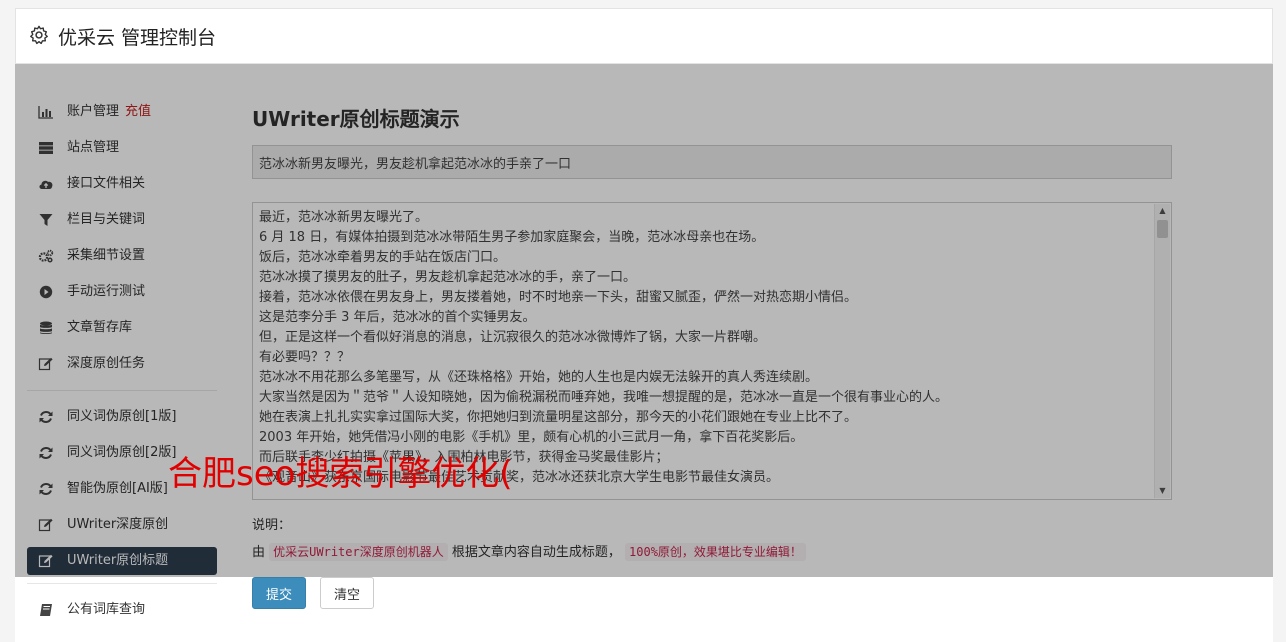 This screenshot has width=1286, height=642. I want to click on notes-label: 说明：, so click(272, 525).